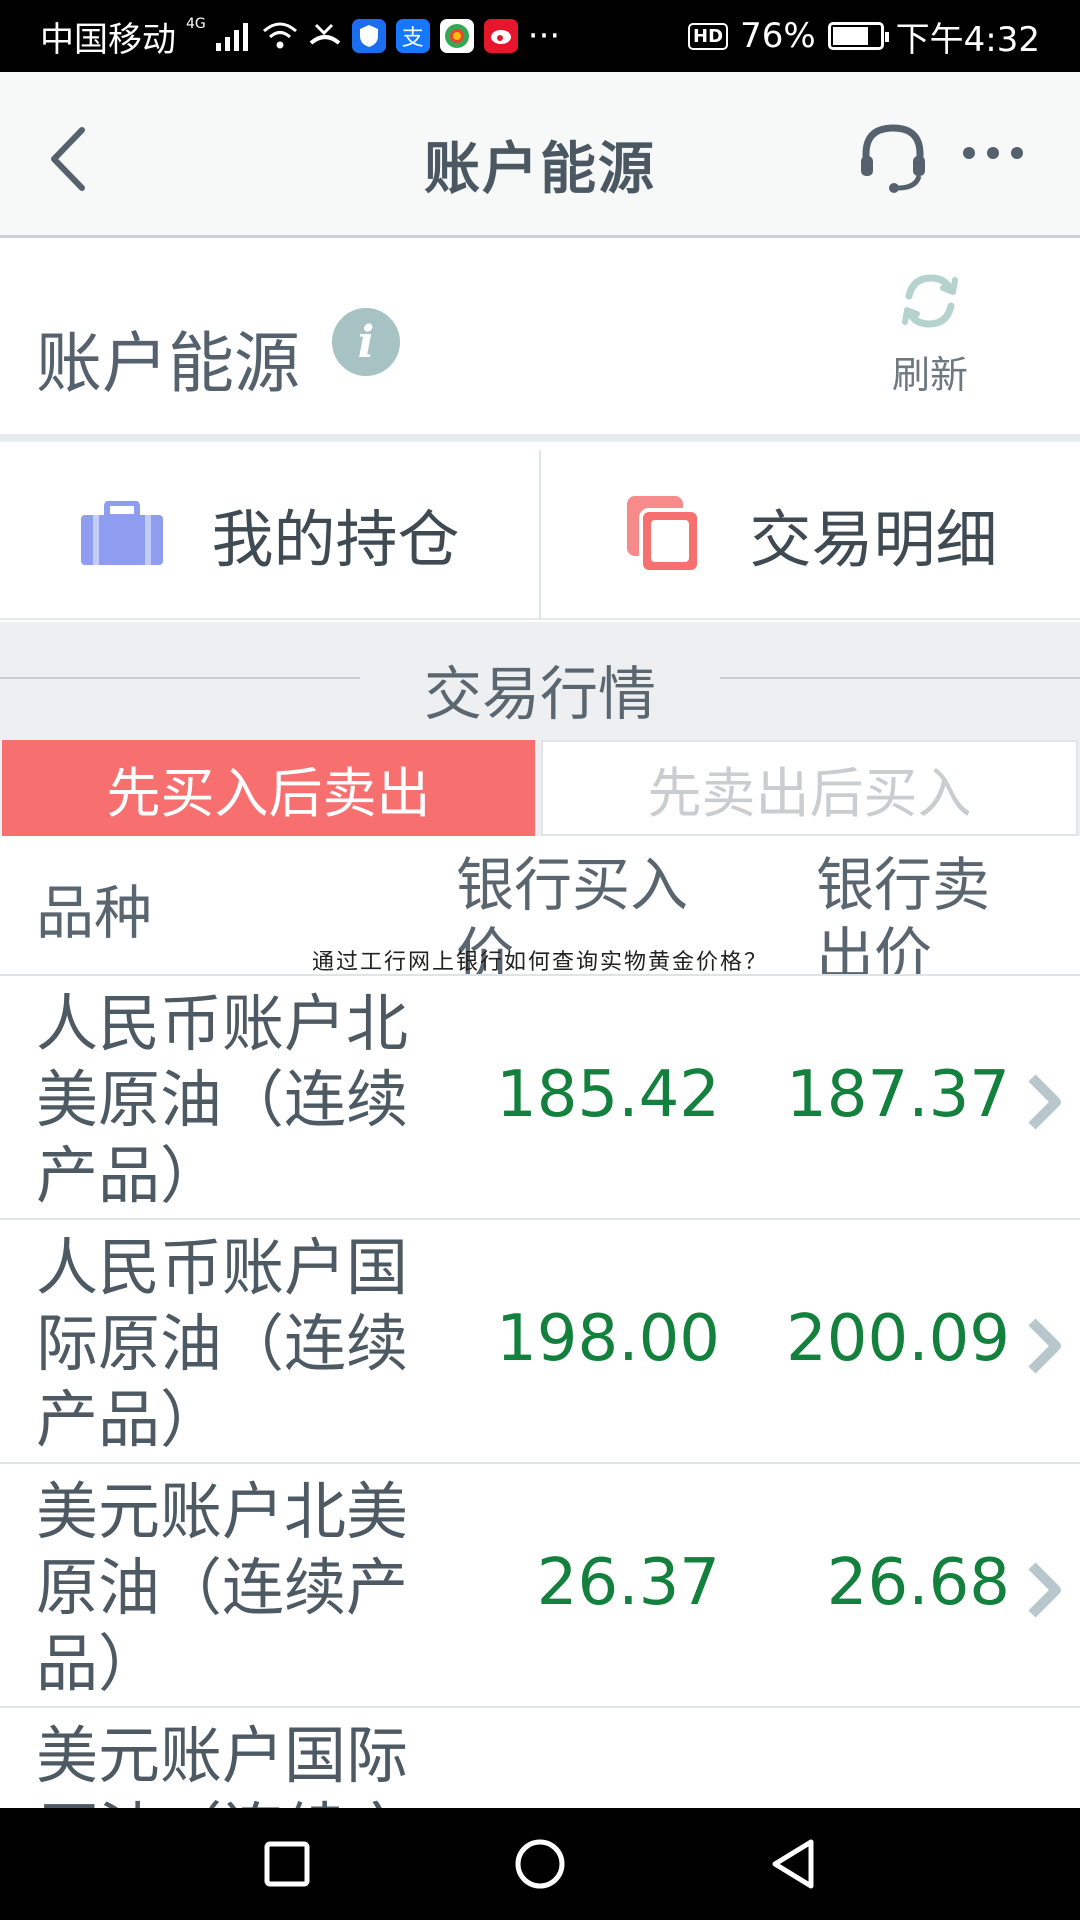 Image resolution: width=1080 pixels, height=1920 pixels. Describe the element at coordinates (540, 788) in the screenshot. I see `trade-direction-tabs: 先买入后卖出 先卖出后买入` at that location.